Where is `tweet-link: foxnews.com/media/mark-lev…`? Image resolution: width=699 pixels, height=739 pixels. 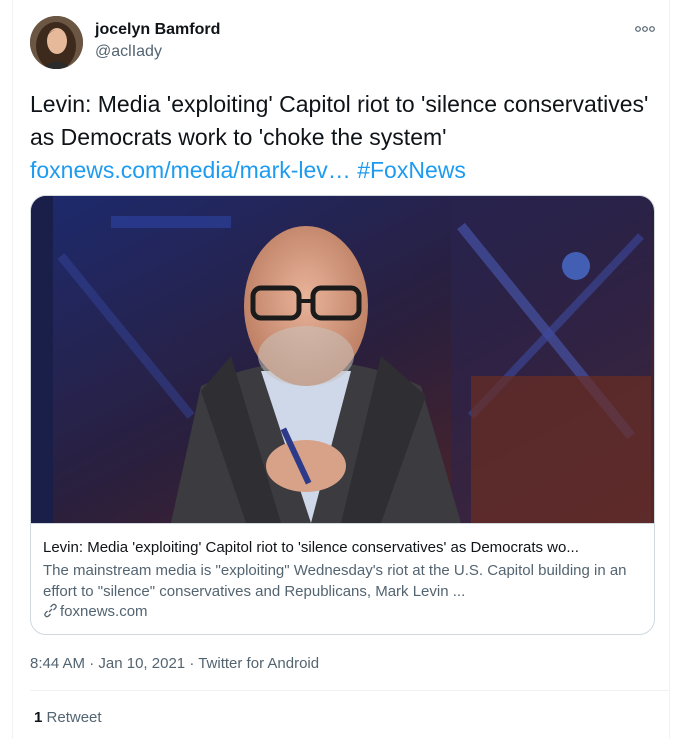
tweet-link: foxnews.com/media/mark-lev… is located at coordinates (190, 170).